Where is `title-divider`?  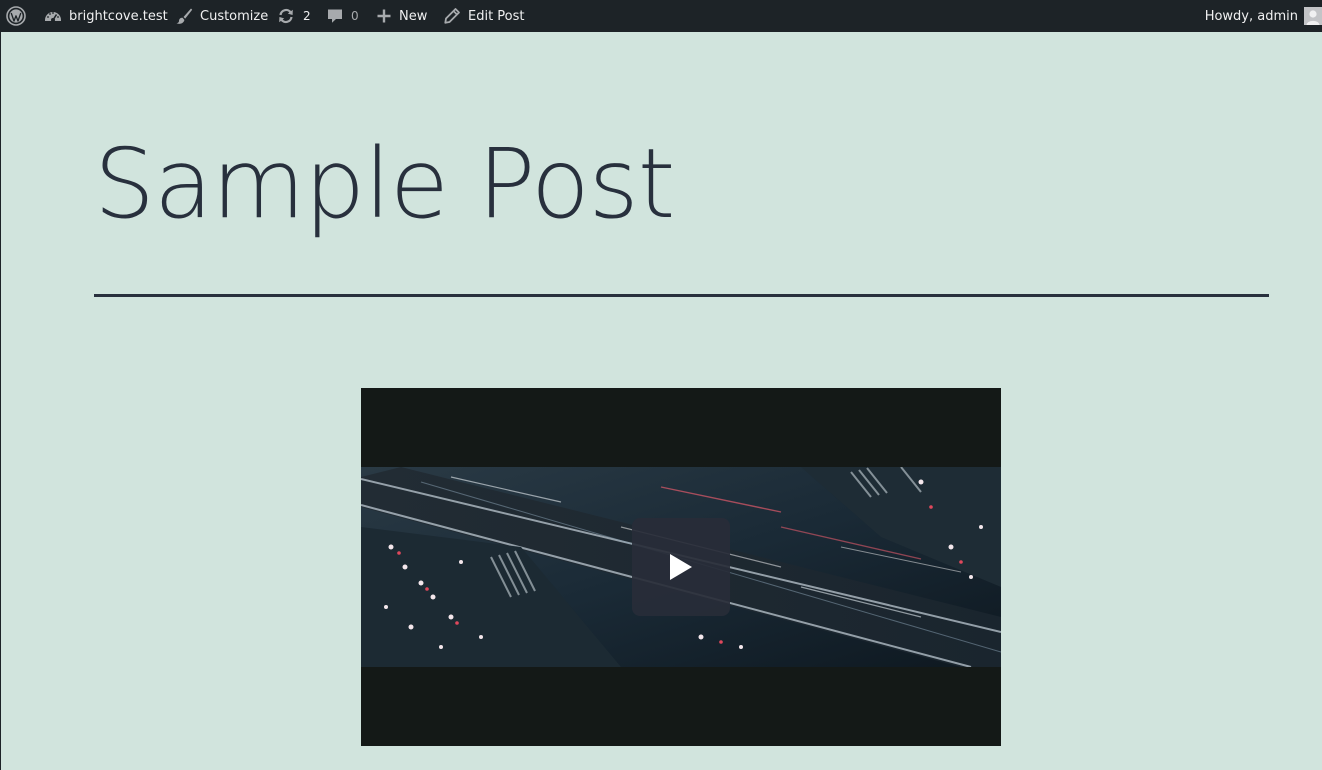
title-divider is located at coordinates (681, 295).